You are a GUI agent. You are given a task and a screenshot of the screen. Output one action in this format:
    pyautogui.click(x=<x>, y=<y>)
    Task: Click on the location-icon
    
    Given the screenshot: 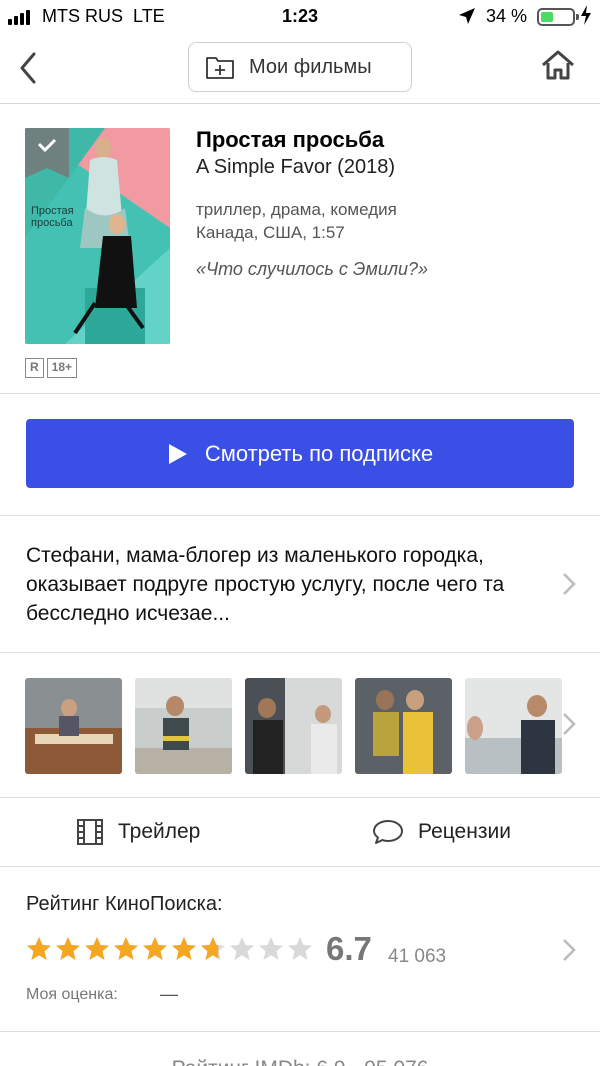 What is the action you would take?
    pyautogui.click(x=467, y=18)
    